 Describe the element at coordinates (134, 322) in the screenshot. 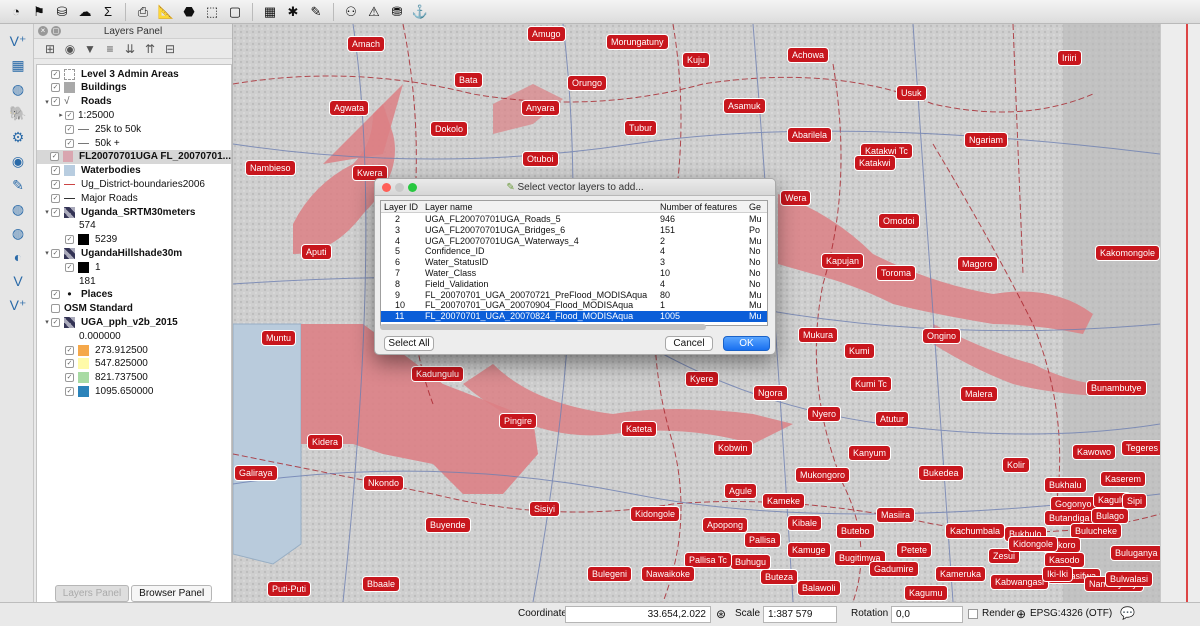

I see `layer-row: ▾ ✓ UGA_pph_v2b_2015` at that location.